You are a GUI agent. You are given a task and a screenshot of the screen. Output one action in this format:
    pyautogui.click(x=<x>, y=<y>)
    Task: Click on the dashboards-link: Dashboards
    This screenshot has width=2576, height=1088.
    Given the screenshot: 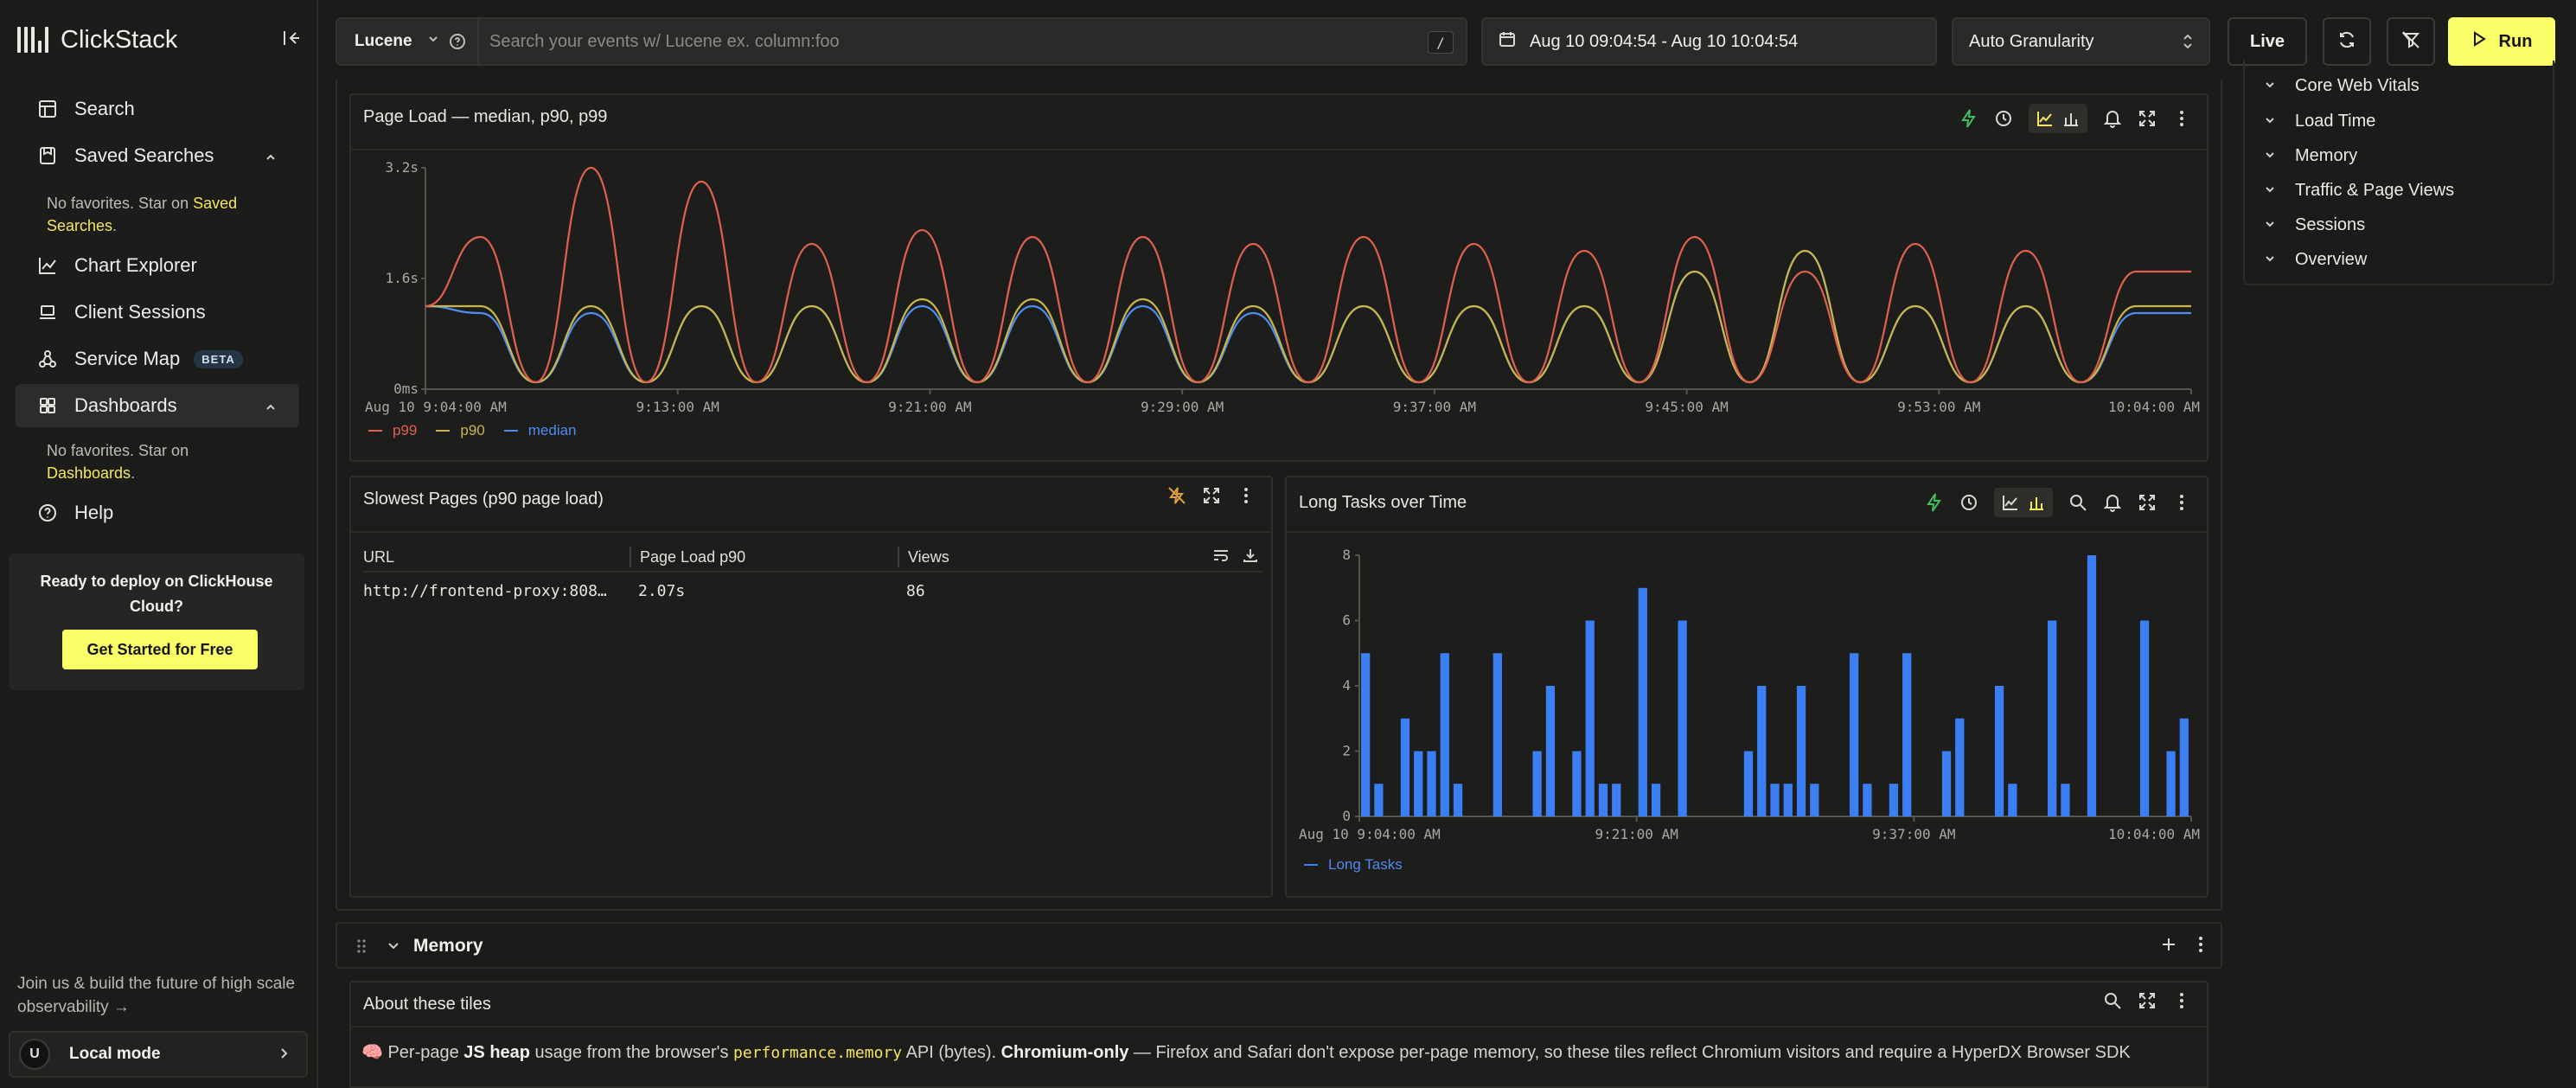 What is the action you would take?
    pyautogui.click(x=89, y=473)
    